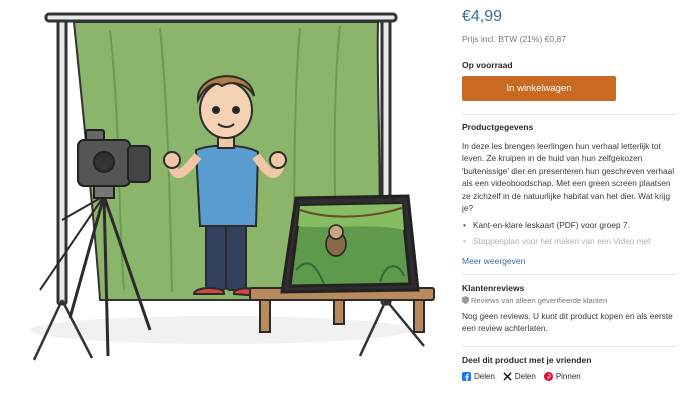  What do you see at coordinates (350, 244) in the screenshot?
I see `tablet-icon` at bounding box center [350, 244].